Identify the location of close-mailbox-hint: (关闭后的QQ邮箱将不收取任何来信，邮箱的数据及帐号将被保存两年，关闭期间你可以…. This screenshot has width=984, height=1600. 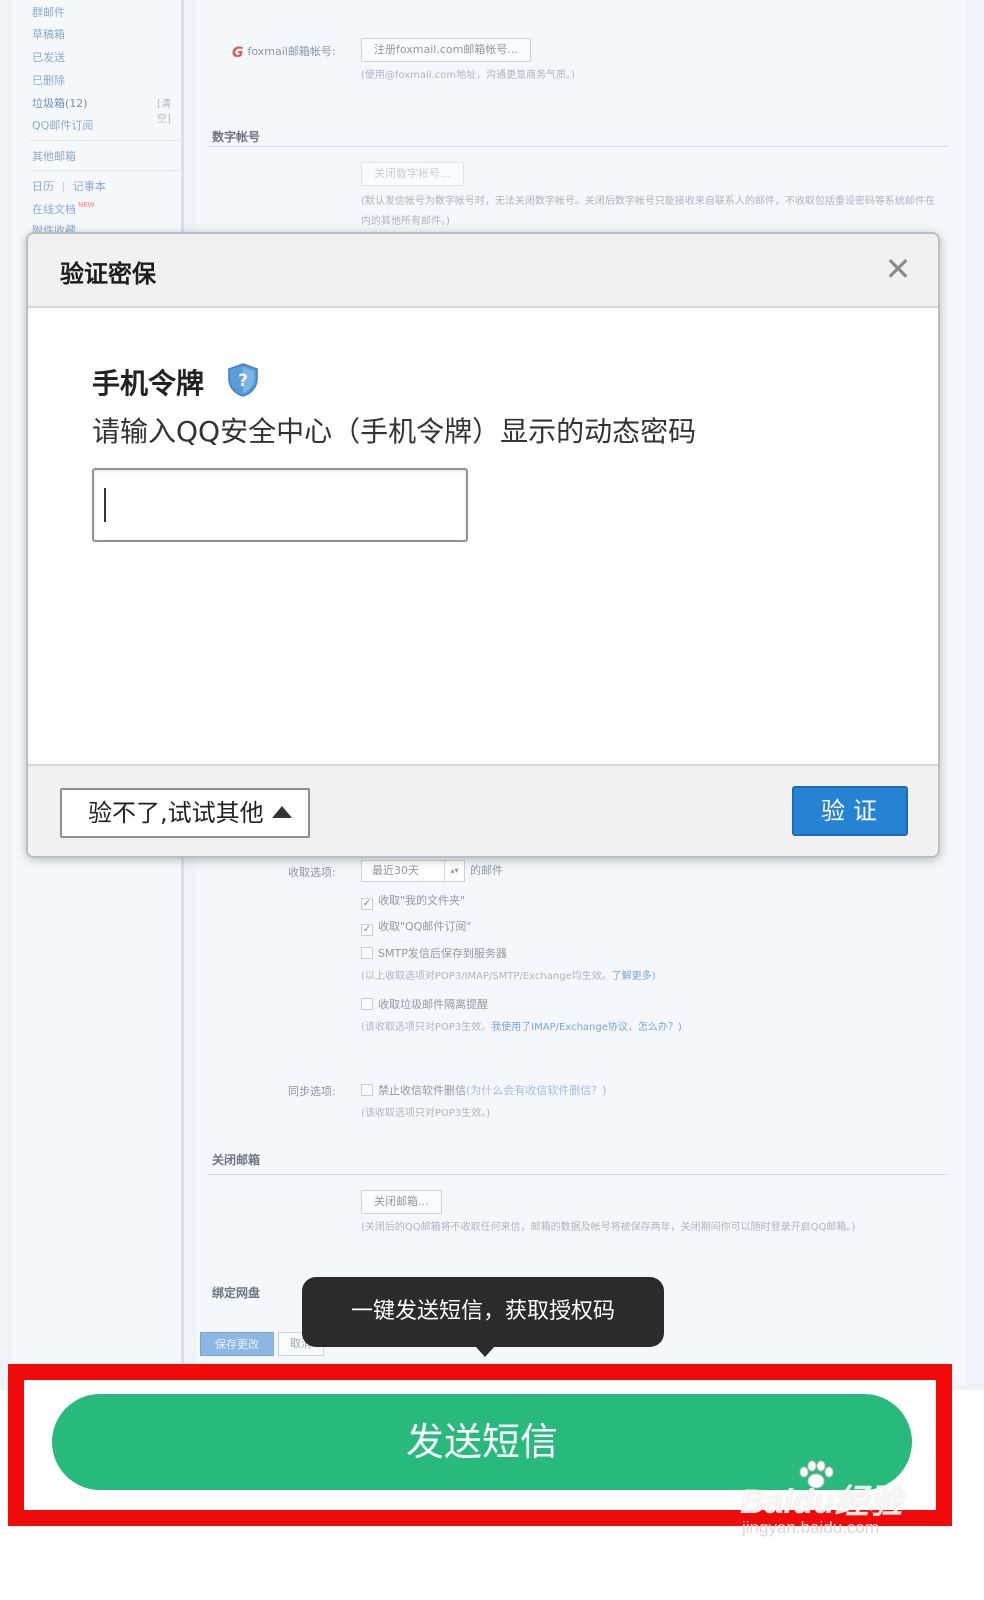
(608, 1227).